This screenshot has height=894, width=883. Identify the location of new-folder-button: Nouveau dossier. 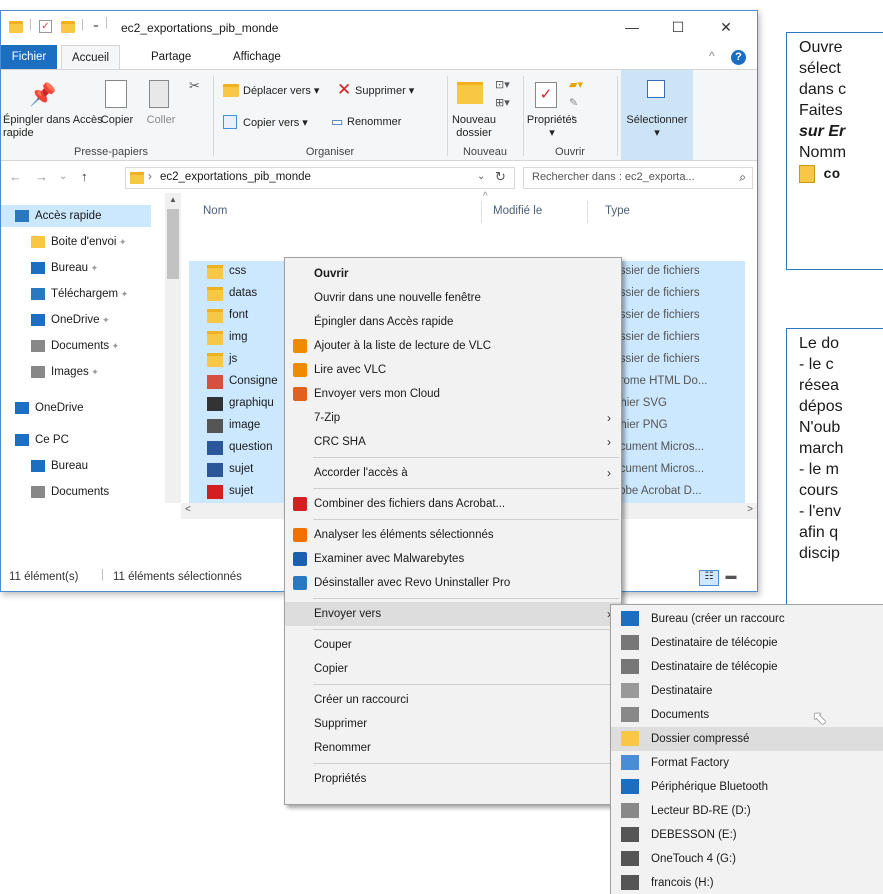
(474, 127).